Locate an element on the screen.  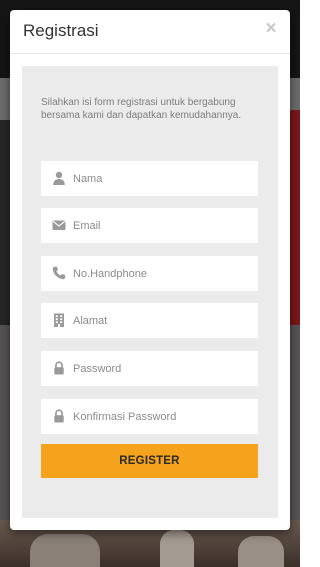
name-input is located at coordinates (163, 178).